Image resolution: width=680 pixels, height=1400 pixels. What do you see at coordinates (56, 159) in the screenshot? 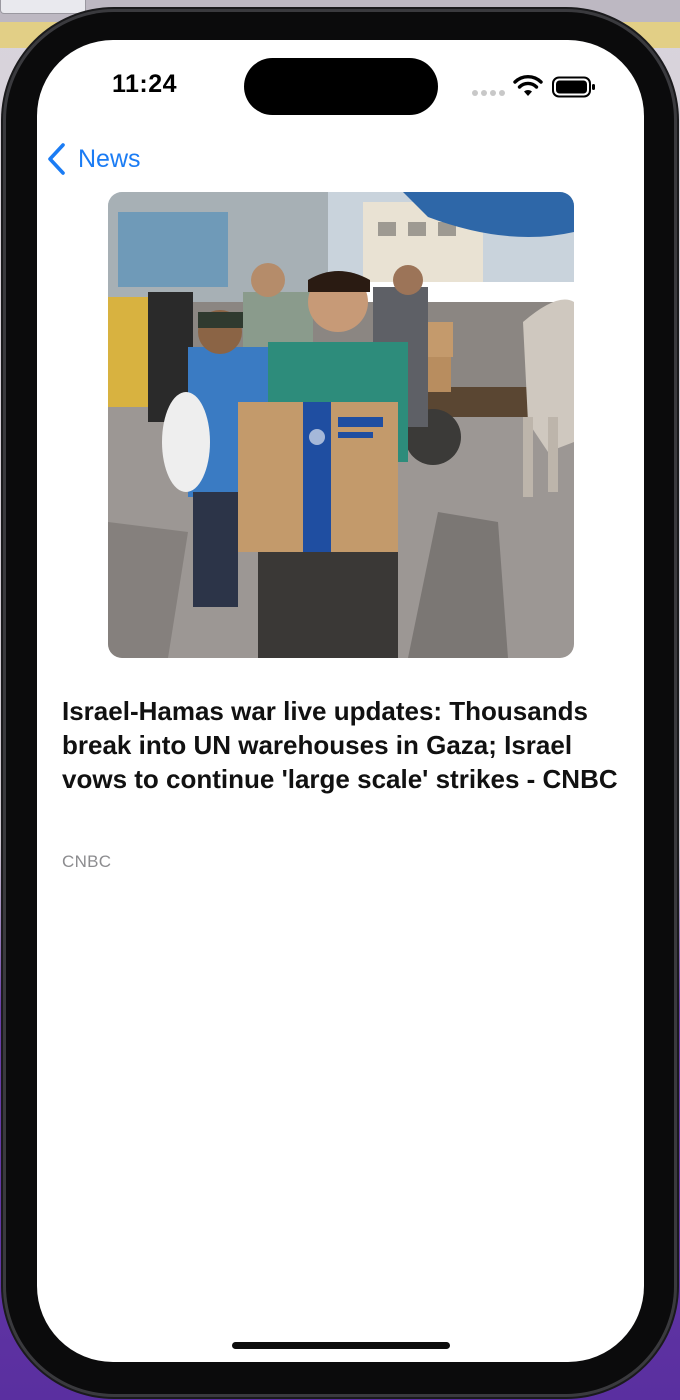
I see `chevron-left-icon` at bounding box center [56, 159].